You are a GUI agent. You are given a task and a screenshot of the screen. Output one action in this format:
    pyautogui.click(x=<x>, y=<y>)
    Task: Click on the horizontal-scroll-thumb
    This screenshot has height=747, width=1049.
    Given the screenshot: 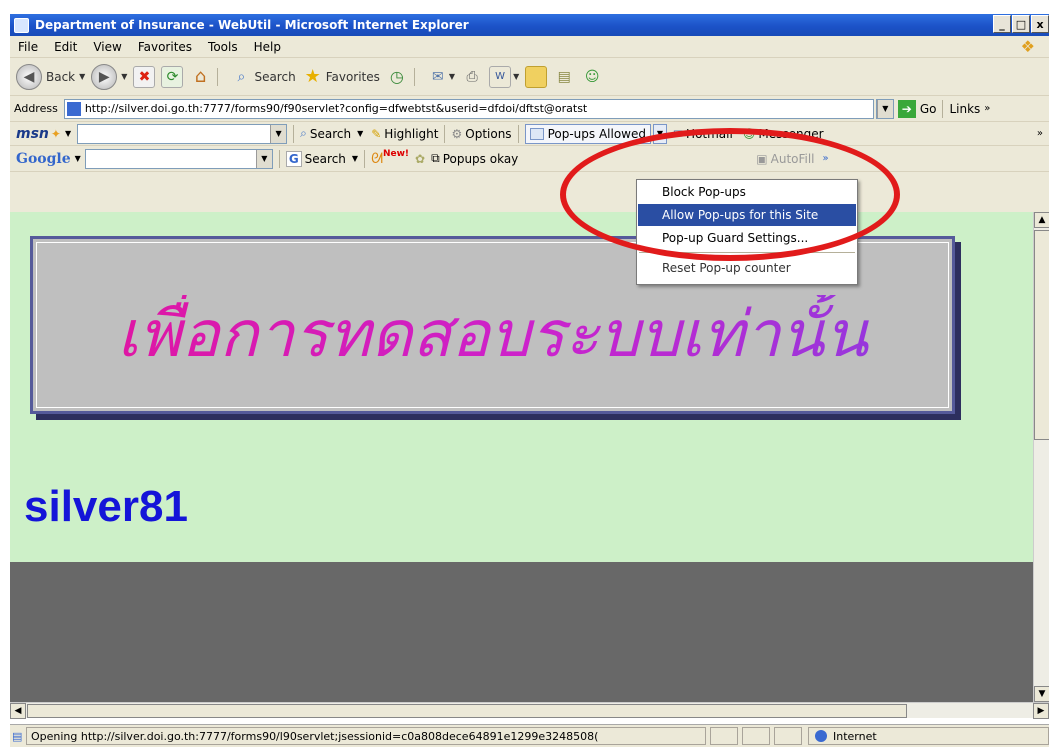 What is the action you would take?
    pyautogui.click(x=467, y=711)
    